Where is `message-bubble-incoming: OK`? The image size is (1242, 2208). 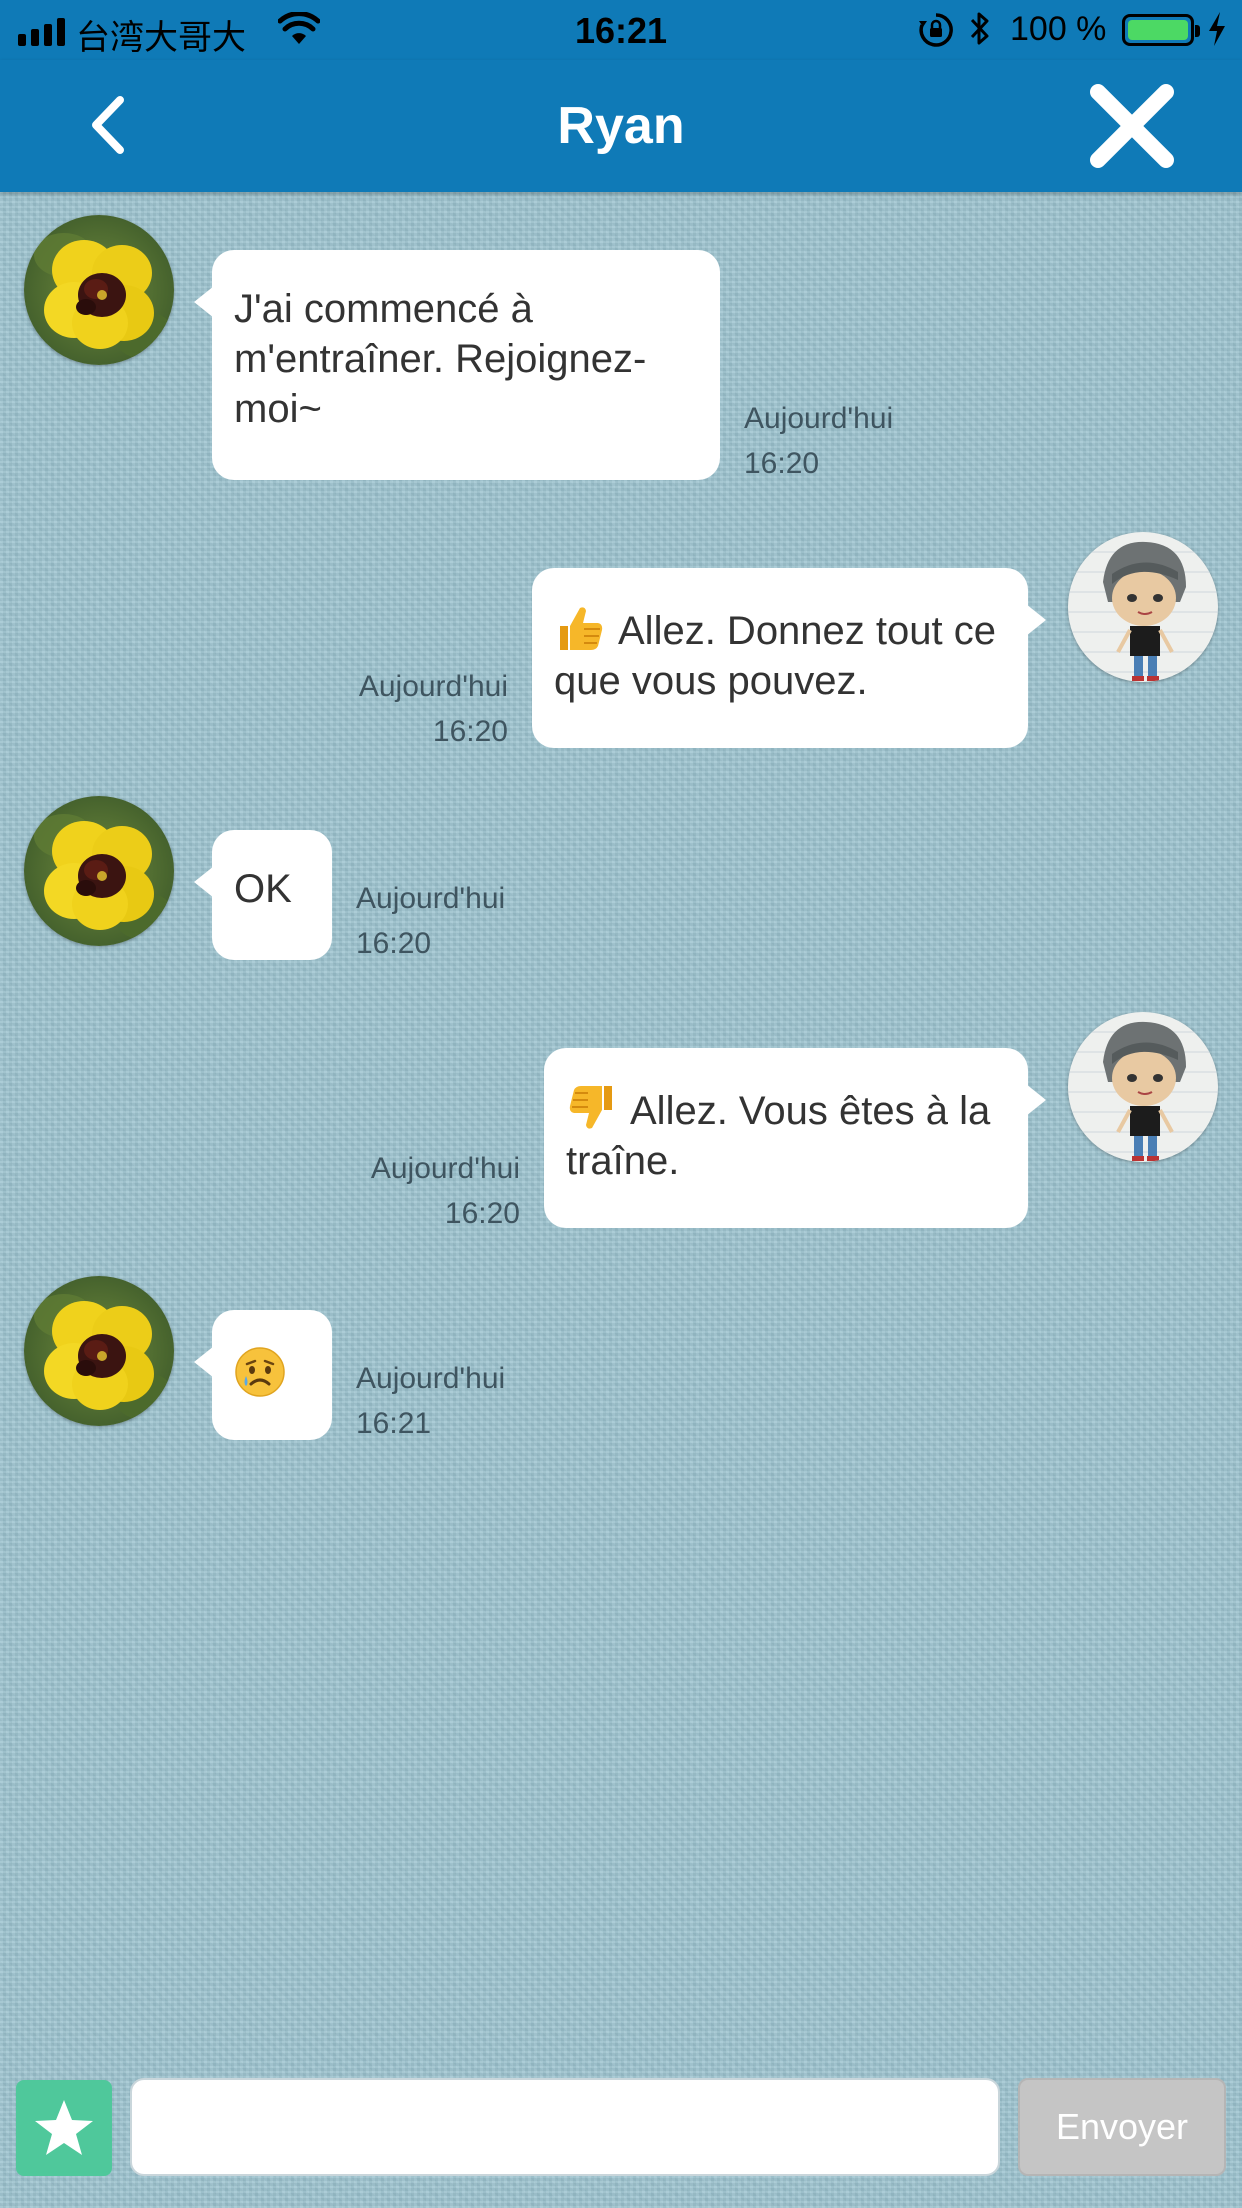 message-bubble-incoming: OK is located at coordinates (263, 895).